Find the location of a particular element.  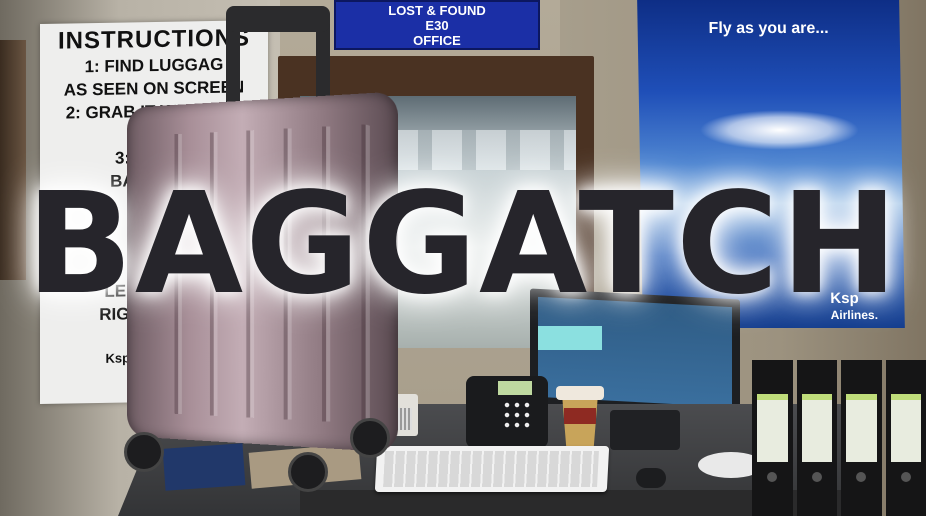

monitor-screen-bar is located at coordinates (570, 338).